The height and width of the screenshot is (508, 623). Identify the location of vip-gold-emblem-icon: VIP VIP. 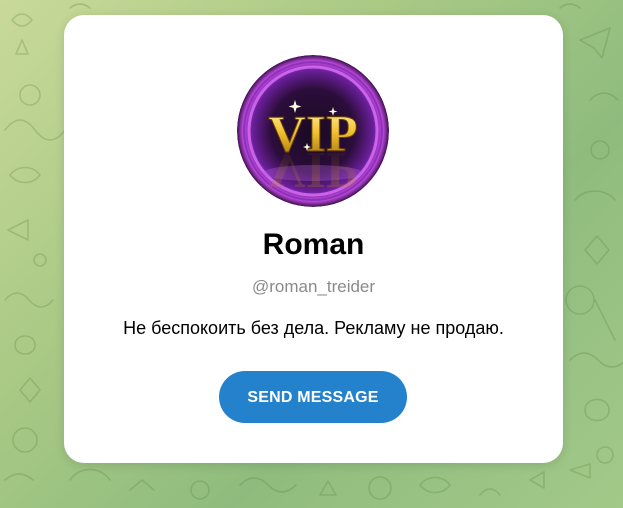
(313, 131).